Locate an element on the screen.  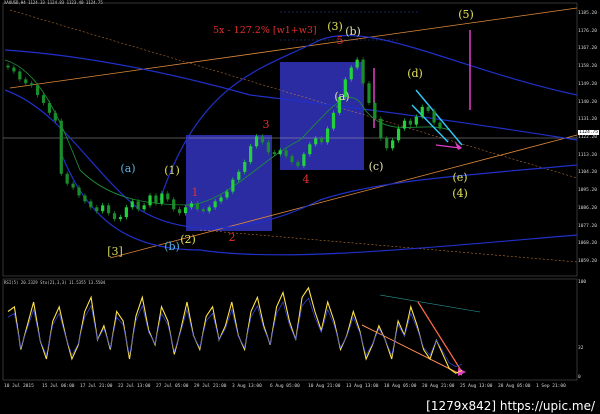
wave-label: (e) is located at coordinates (459, 177).